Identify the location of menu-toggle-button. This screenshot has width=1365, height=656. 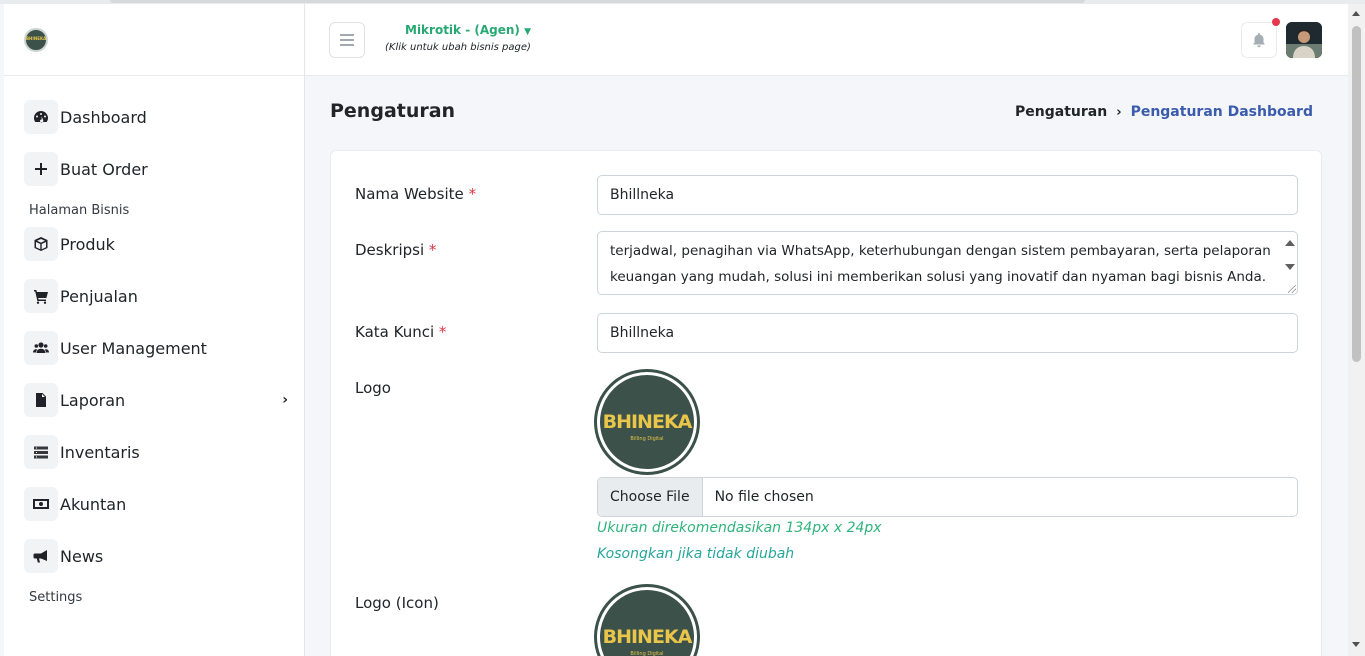
(347, 40).